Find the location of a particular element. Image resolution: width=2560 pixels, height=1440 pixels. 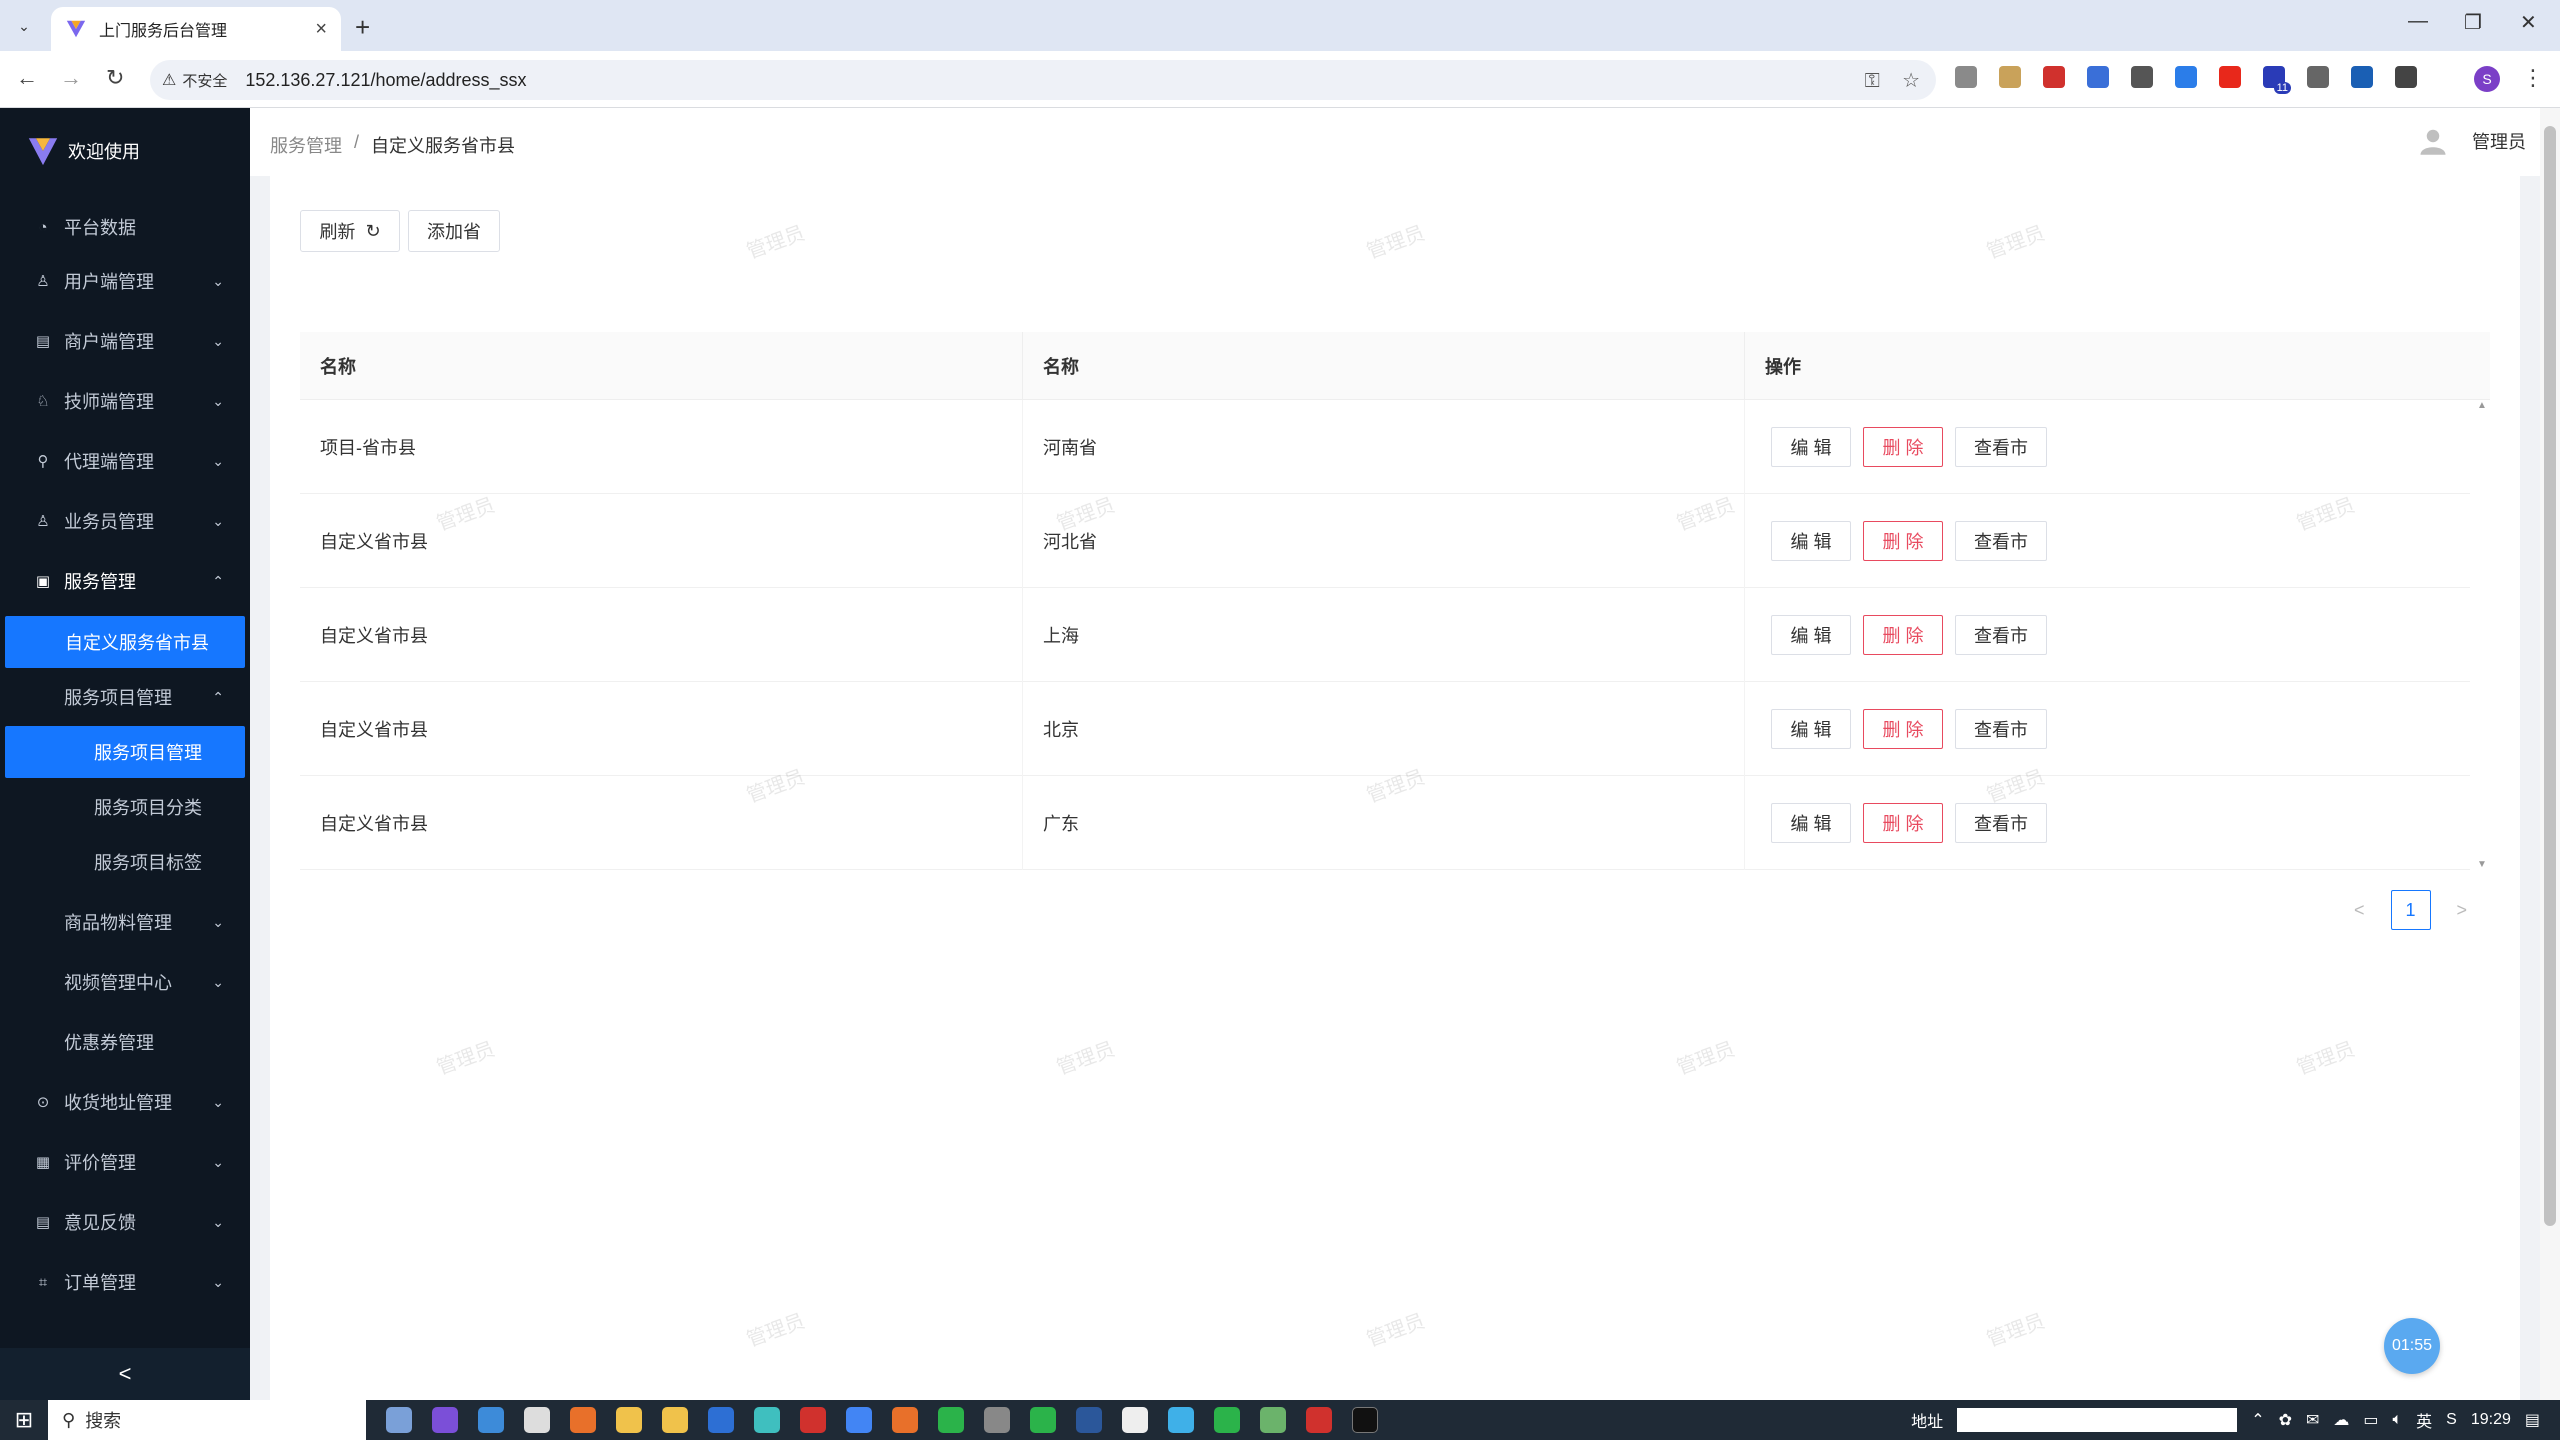

terminal-icon is located at coordinates (1365, 1420).